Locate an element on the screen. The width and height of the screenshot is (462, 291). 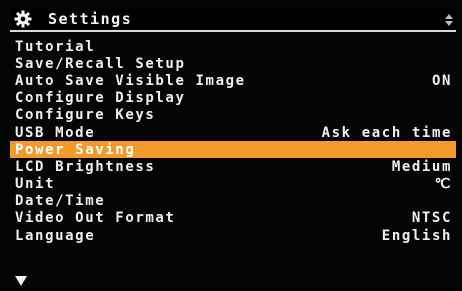
menu-item-date-time: Date/Time is located at coordinates (233, 201).